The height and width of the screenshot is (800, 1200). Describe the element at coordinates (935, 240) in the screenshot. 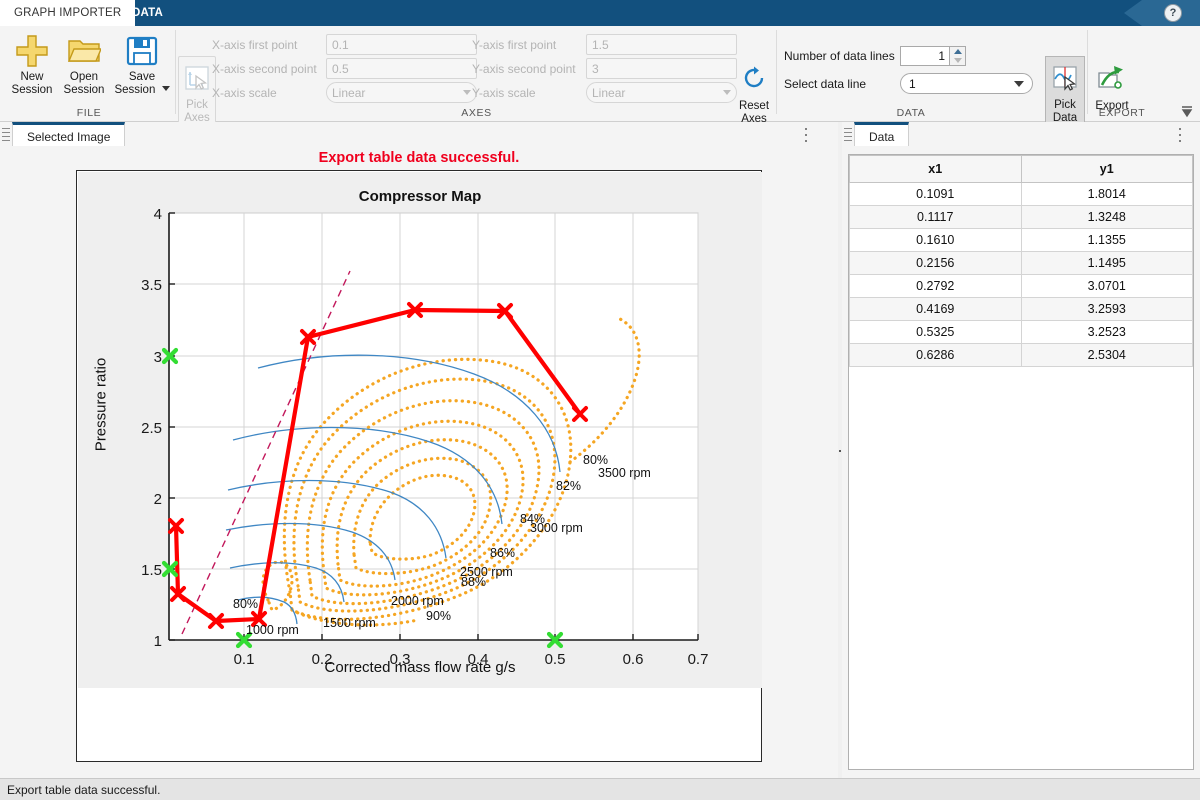

I see `table-cell-x1-2: 0.1610` at that location.